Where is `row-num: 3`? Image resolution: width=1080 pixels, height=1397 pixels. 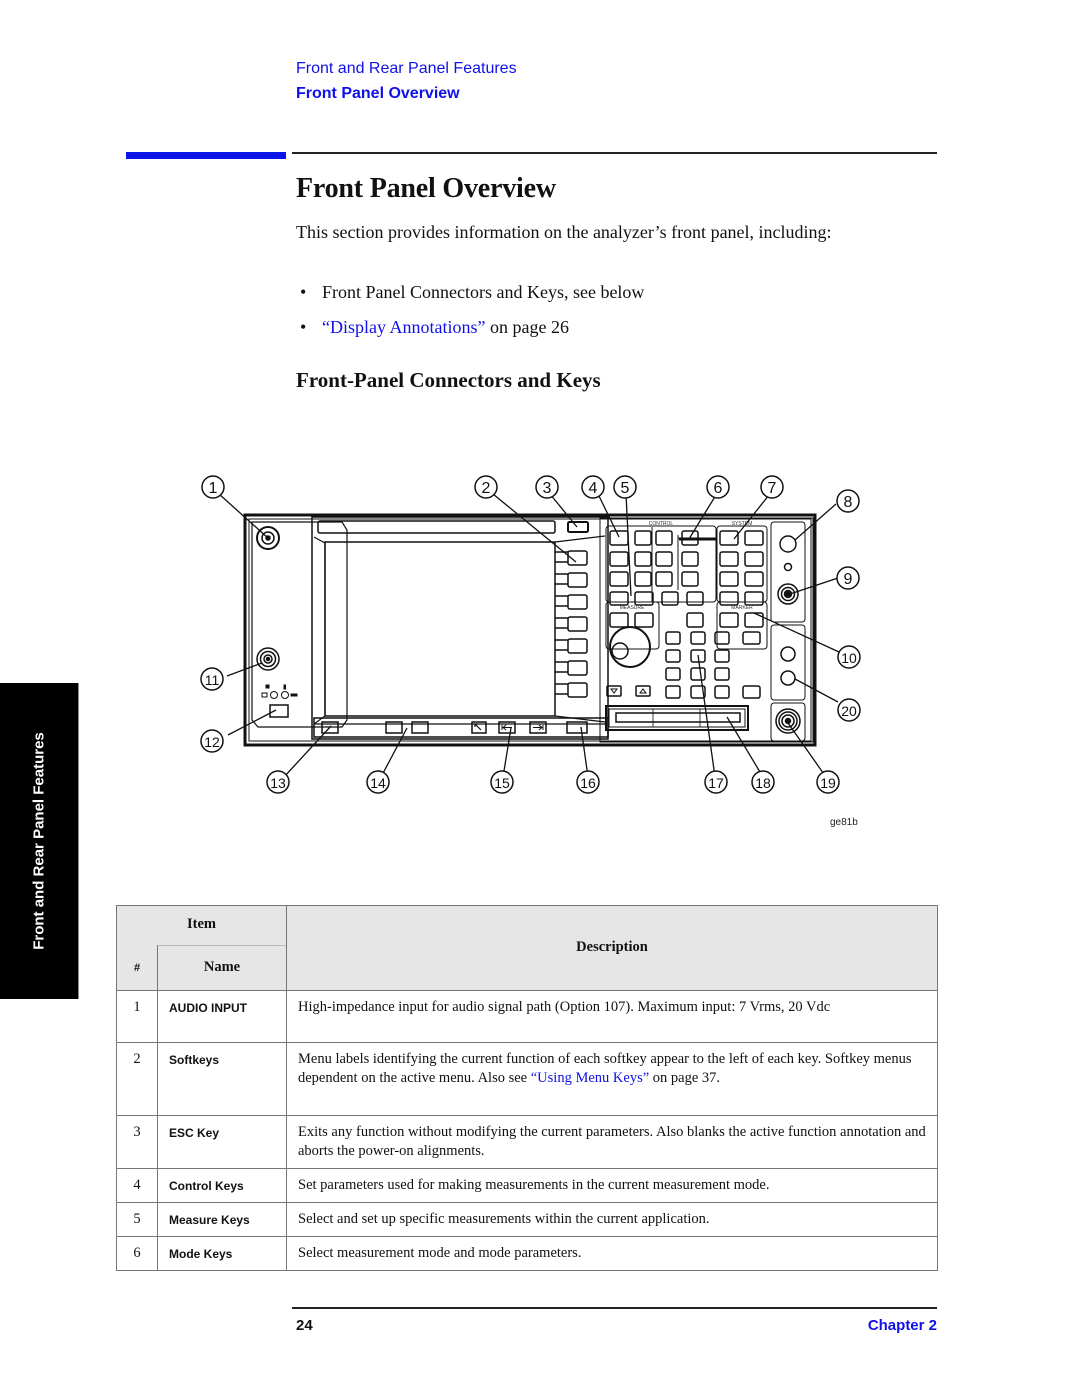
row-num: 3 is located at coordinates (137, 1141).